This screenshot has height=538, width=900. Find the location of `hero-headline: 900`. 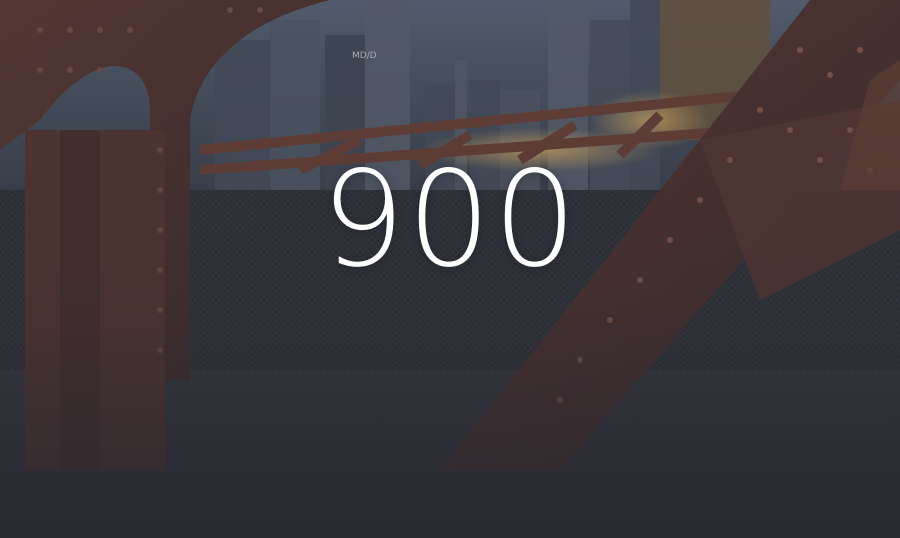

hero-headline: 900 is located at coordinates (450, 220).